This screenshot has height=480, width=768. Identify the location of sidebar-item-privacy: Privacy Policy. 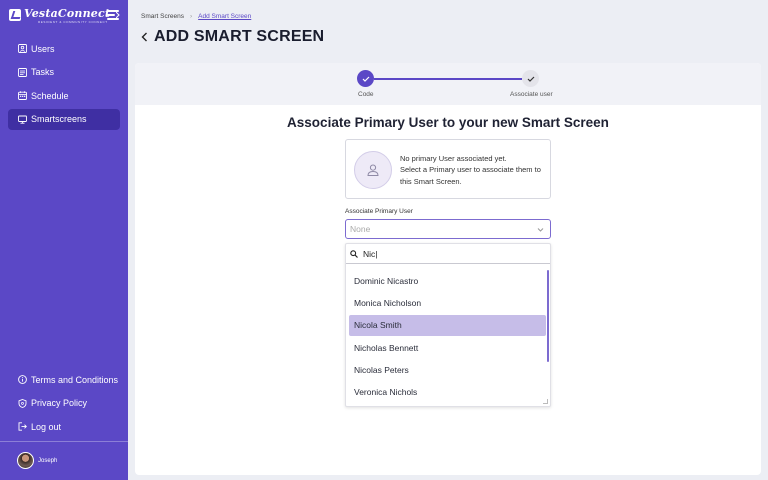
(64, 403).